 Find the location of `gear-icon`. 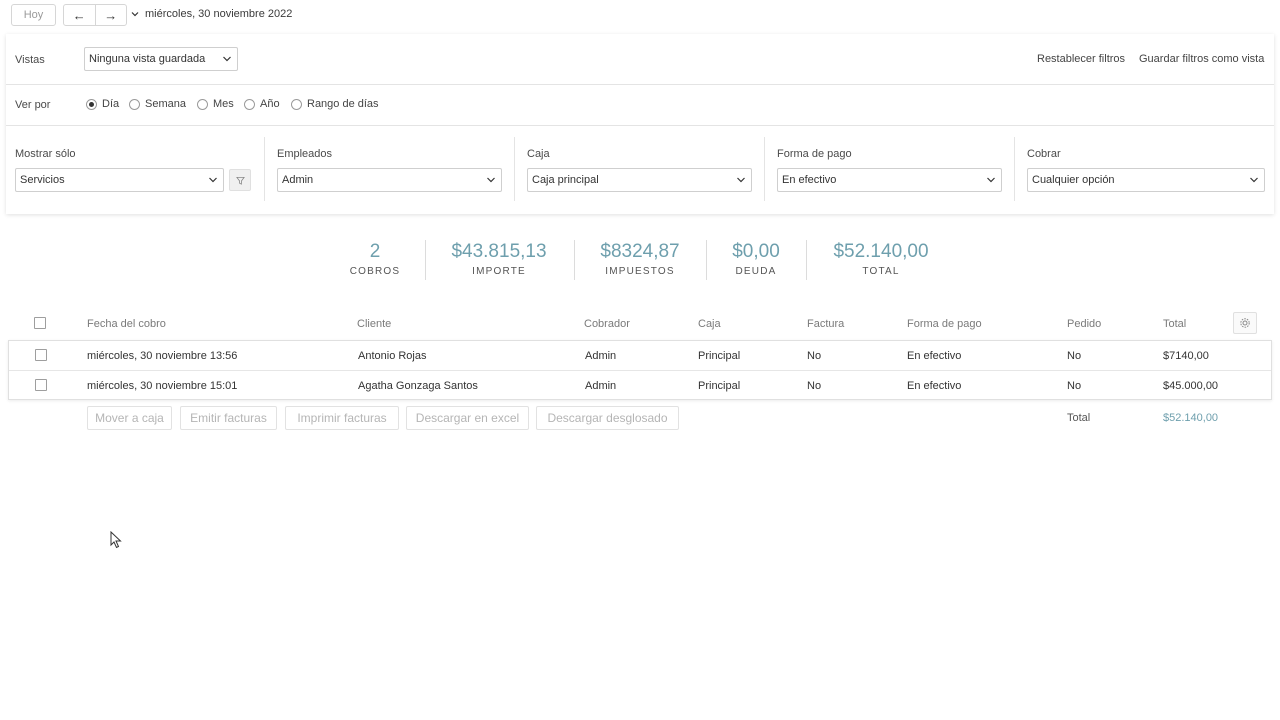

gear-icon is located at coordinates (1245, 323).